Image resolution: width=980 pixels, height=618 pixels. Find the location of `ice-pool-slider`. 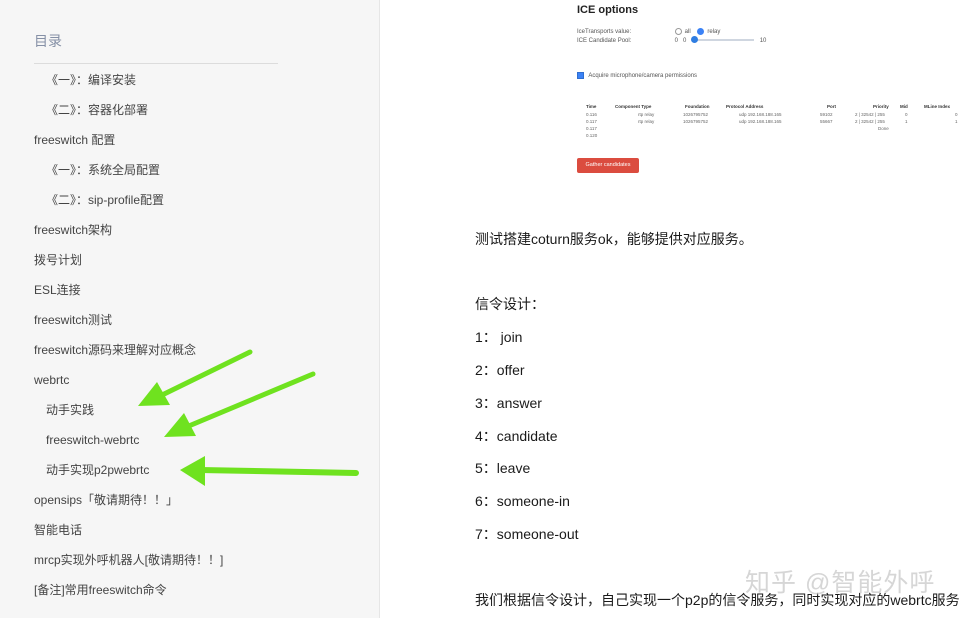

ice-pool-slider is located at coordinates (723, 40).